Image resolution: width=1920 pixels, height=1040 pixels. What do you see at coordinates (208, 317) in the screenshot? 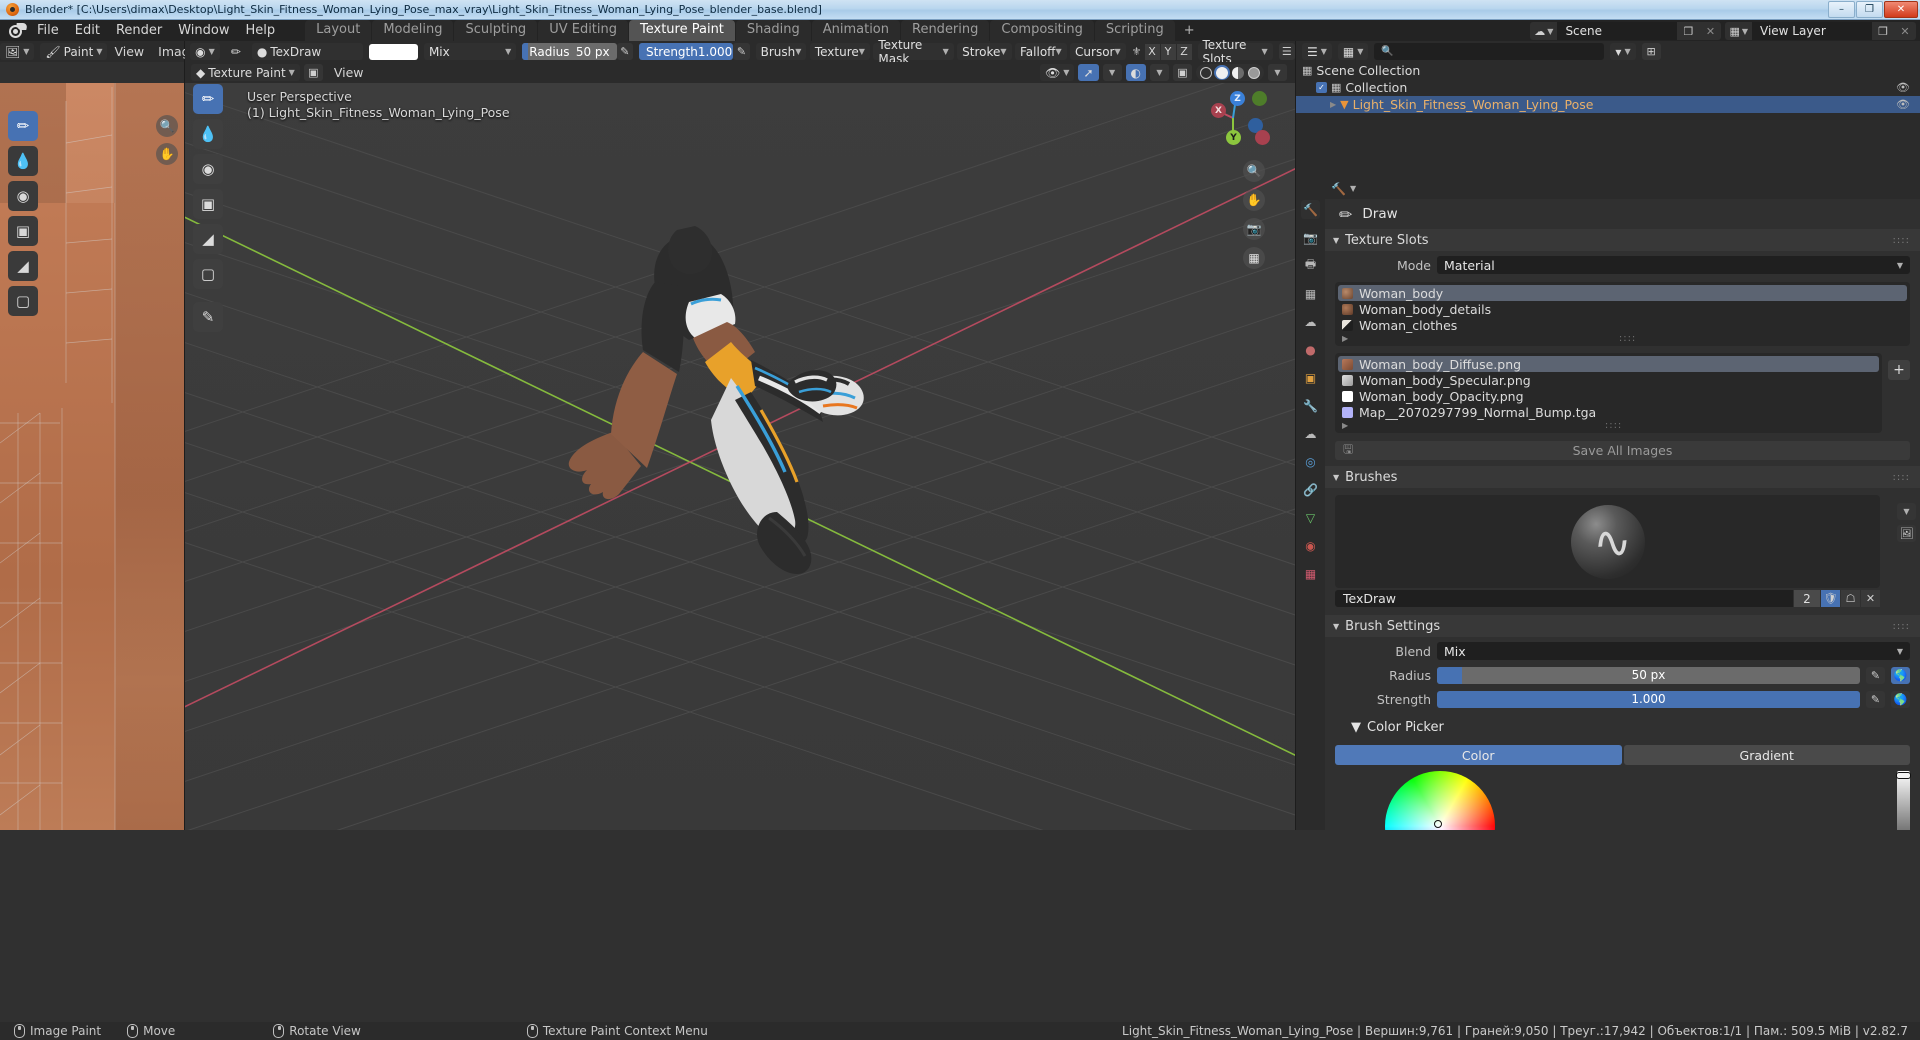
I see `viewport-tool-annotate: ✎` at bounding box center [208, 317].